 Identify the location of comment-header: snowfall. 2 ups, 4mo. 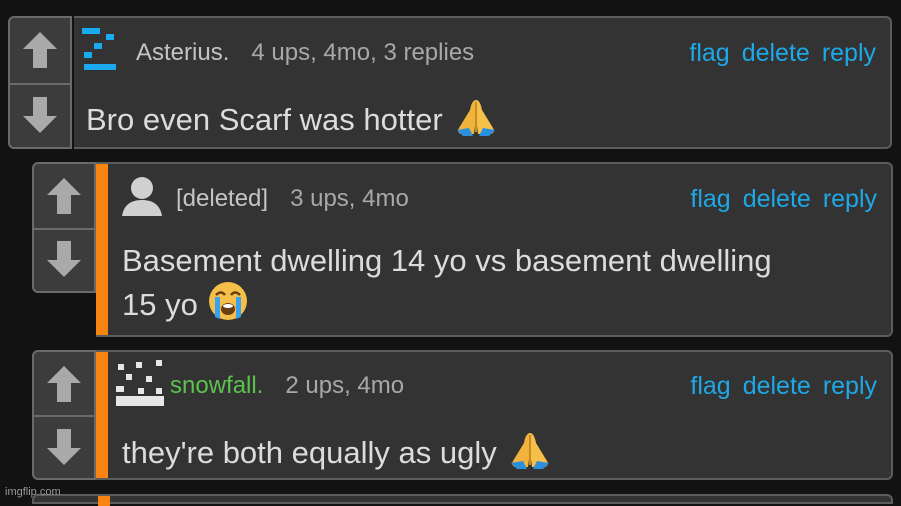
(260, 382).